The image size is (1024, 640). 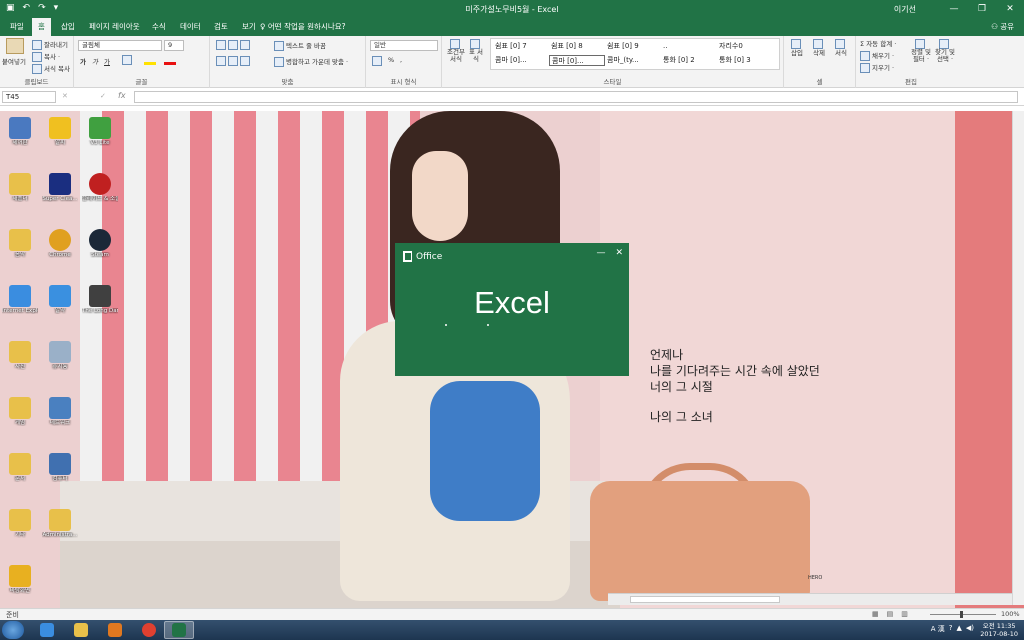 What do you see at coordinates (100, 243) in the screenshot?
I see `desktop-icon: Steam` at bounding box center [100, 243].